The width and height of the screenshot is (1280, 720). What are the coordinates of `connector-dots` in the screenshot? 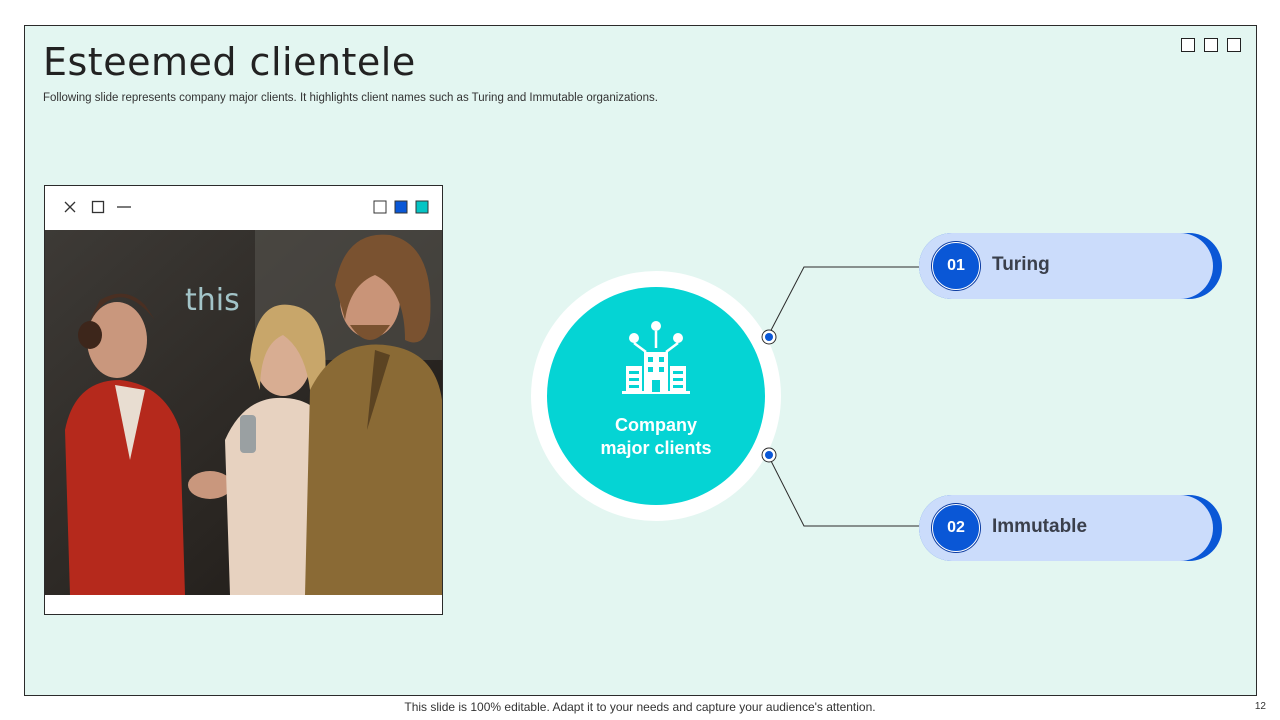 It's located at (769, 396).